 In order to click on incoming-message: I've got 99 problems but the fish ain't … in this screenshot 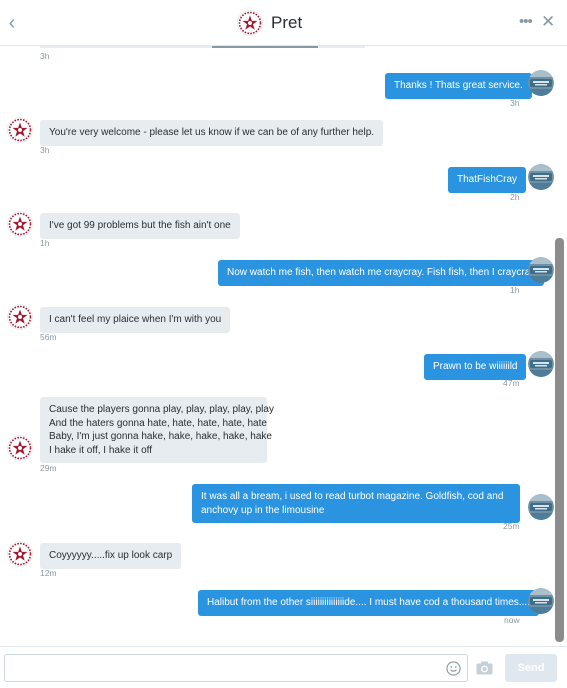, I will do `click(140, 226)`.